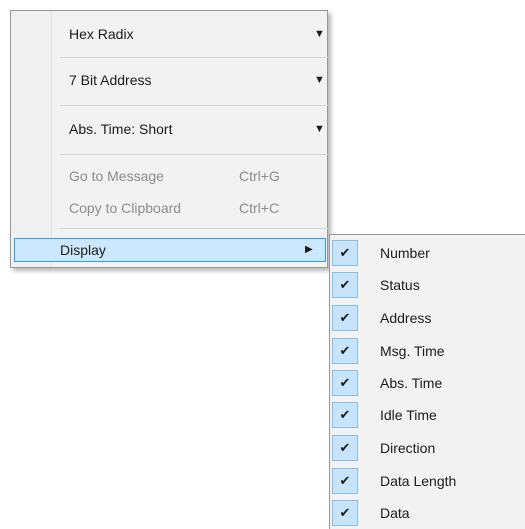 This screenshot has height=529, width=525. Describe the element at coordinates (395, 513) in the screenshot. I see `submenu-item-label: Data` at that location.